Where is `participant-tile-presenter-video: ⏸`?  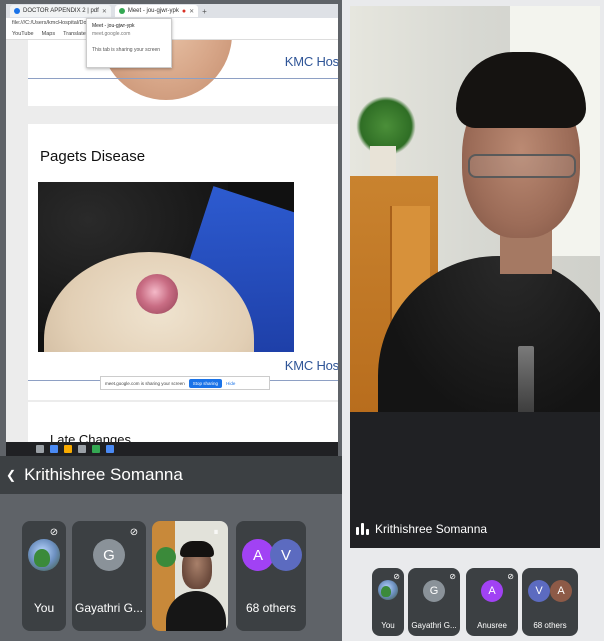 participant-tile-presenter-video: ⏸ is located at coordinates (190, 576).